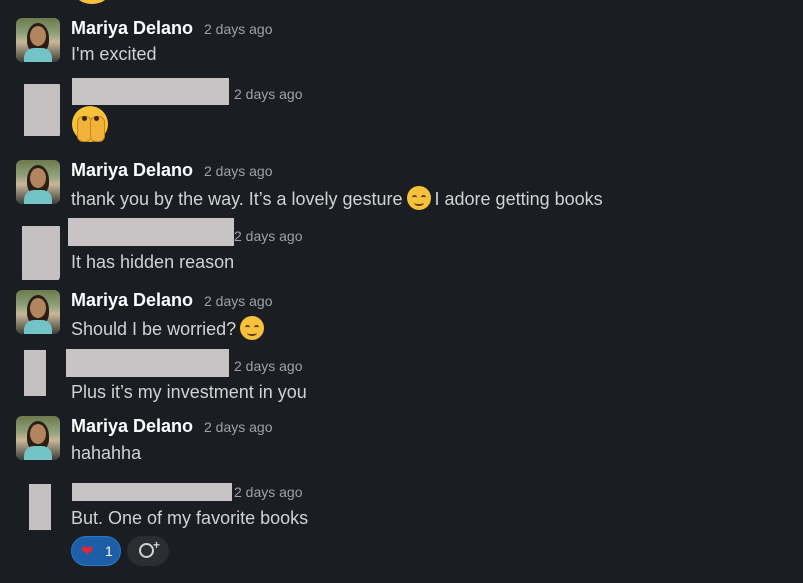 The width and height of the screenshot is (803, 583). I want to click on message-text-part: Should I be worried?, so click(154, 329).